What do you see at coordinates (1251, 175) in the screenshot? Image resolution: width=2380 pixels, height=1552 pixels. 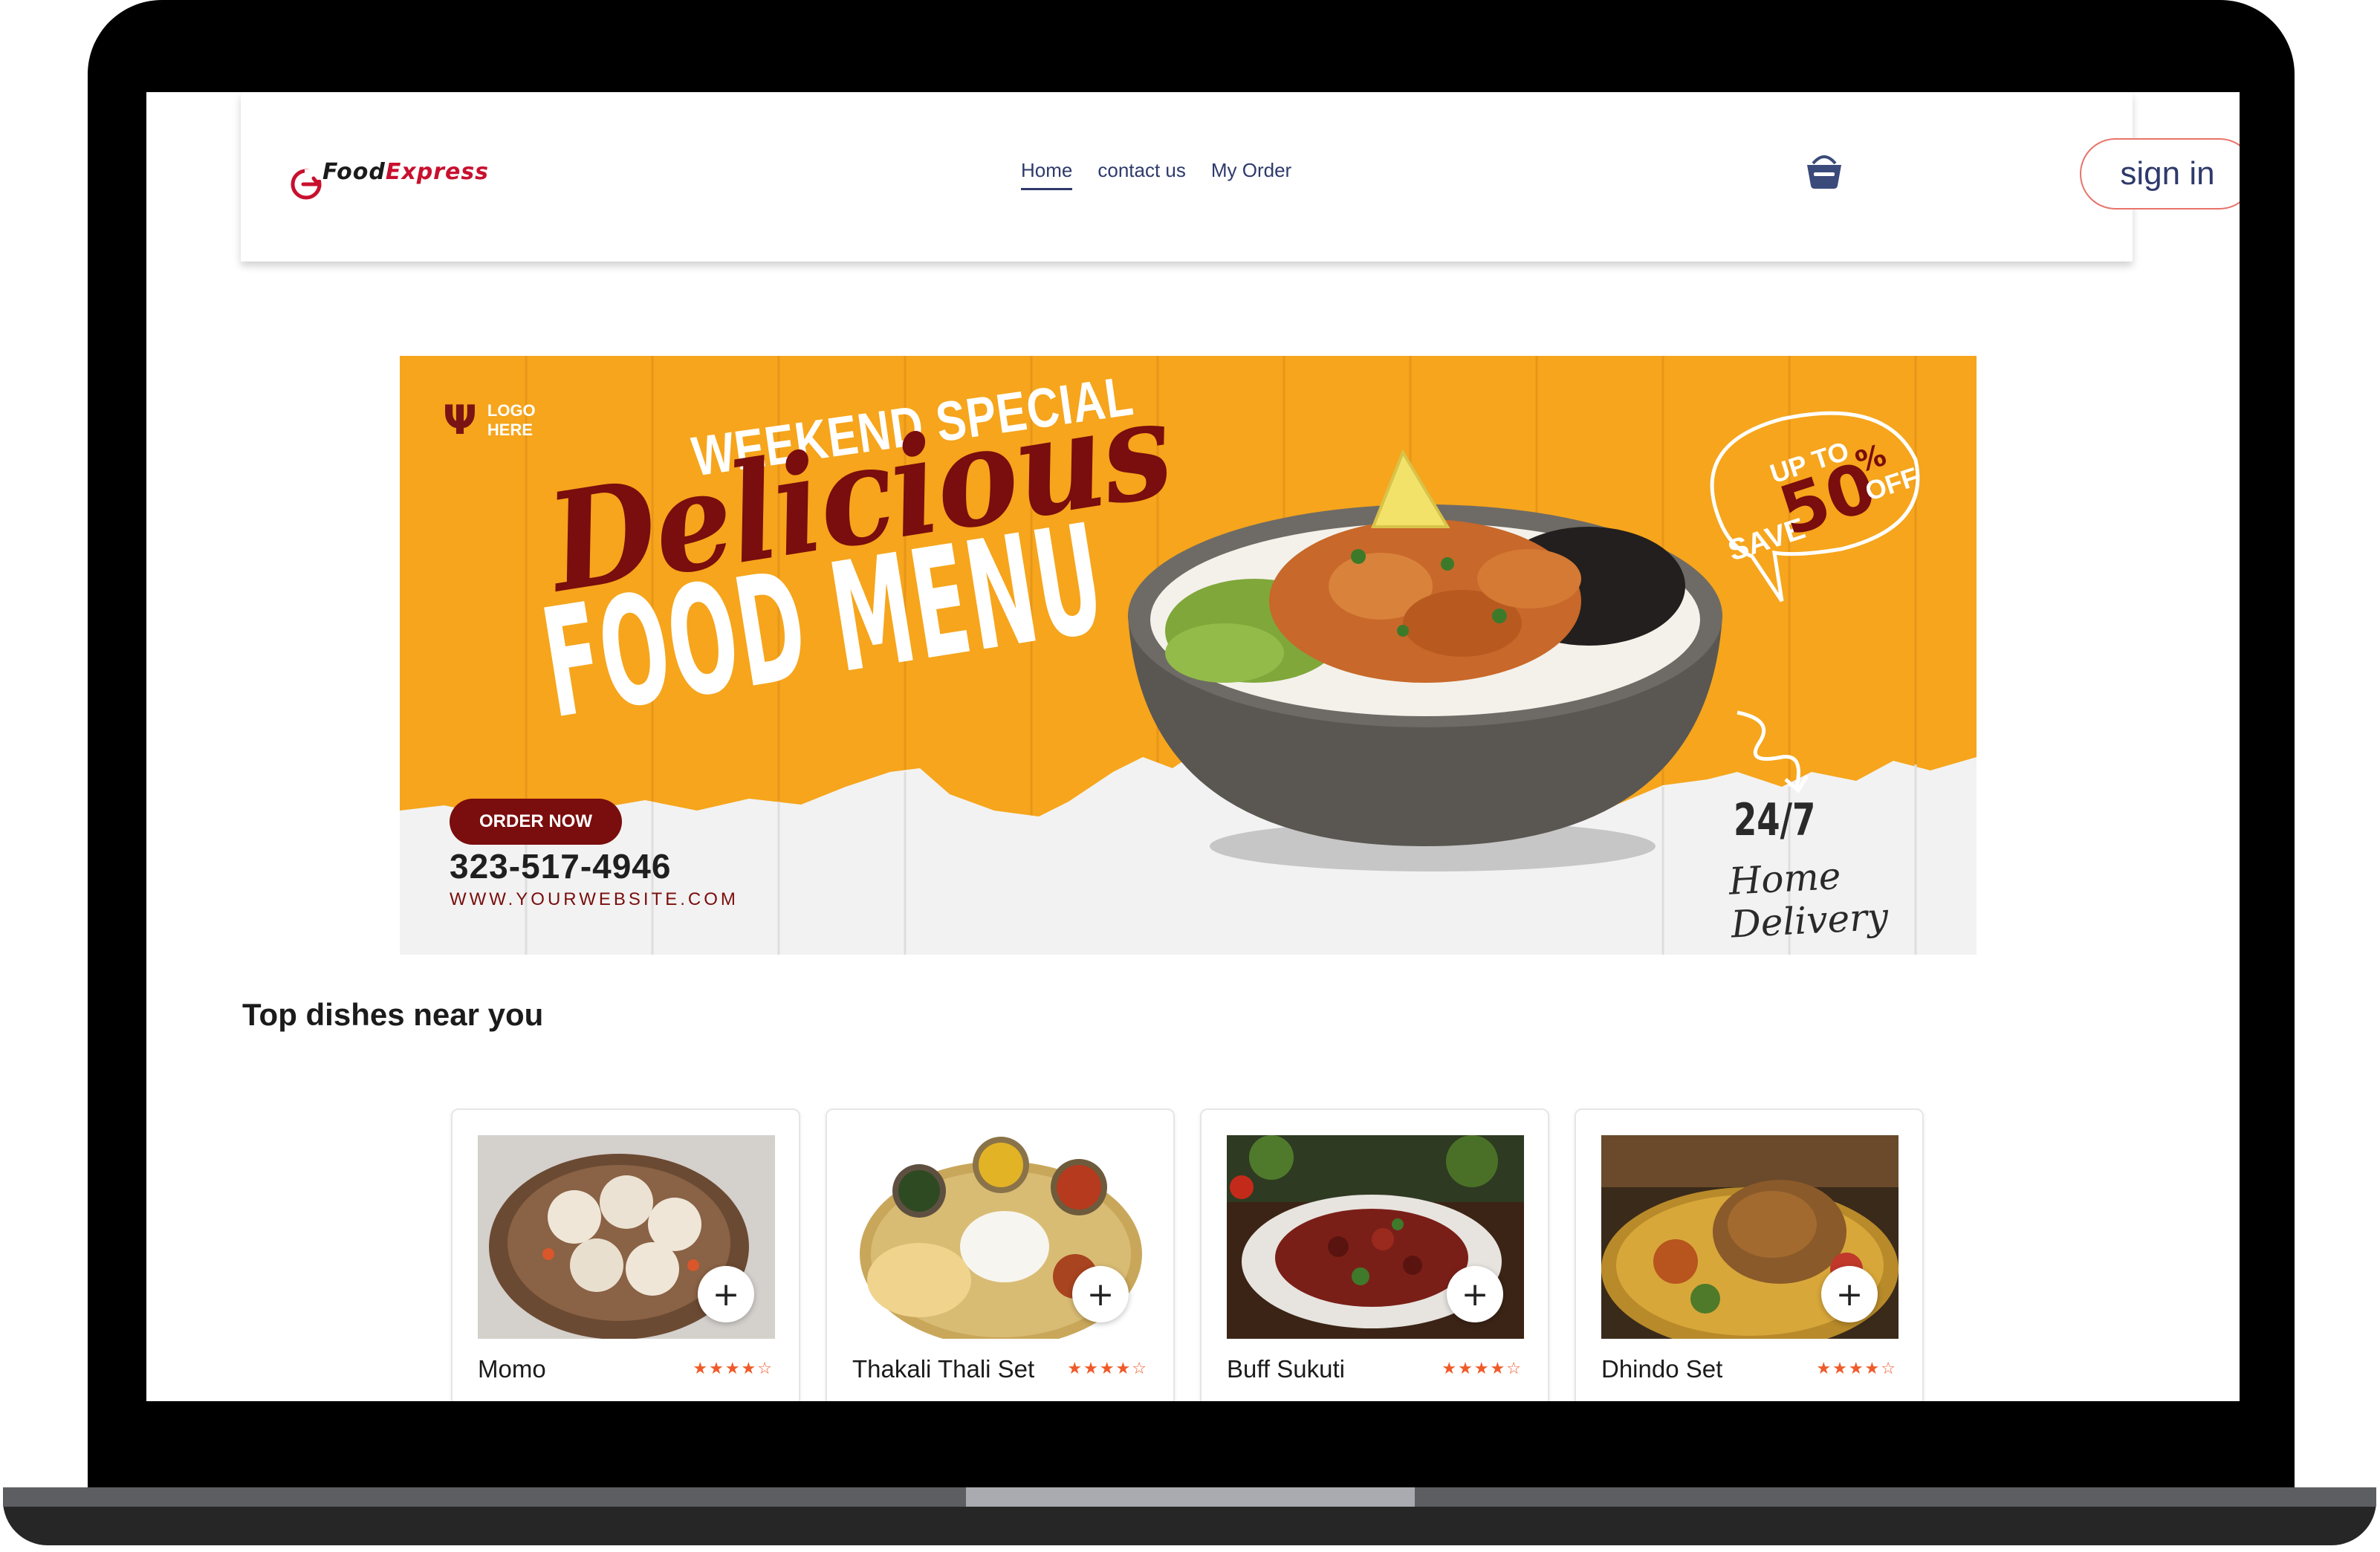 I see `nav-link-my-order: My Order` at bounding box center [1251, 175].